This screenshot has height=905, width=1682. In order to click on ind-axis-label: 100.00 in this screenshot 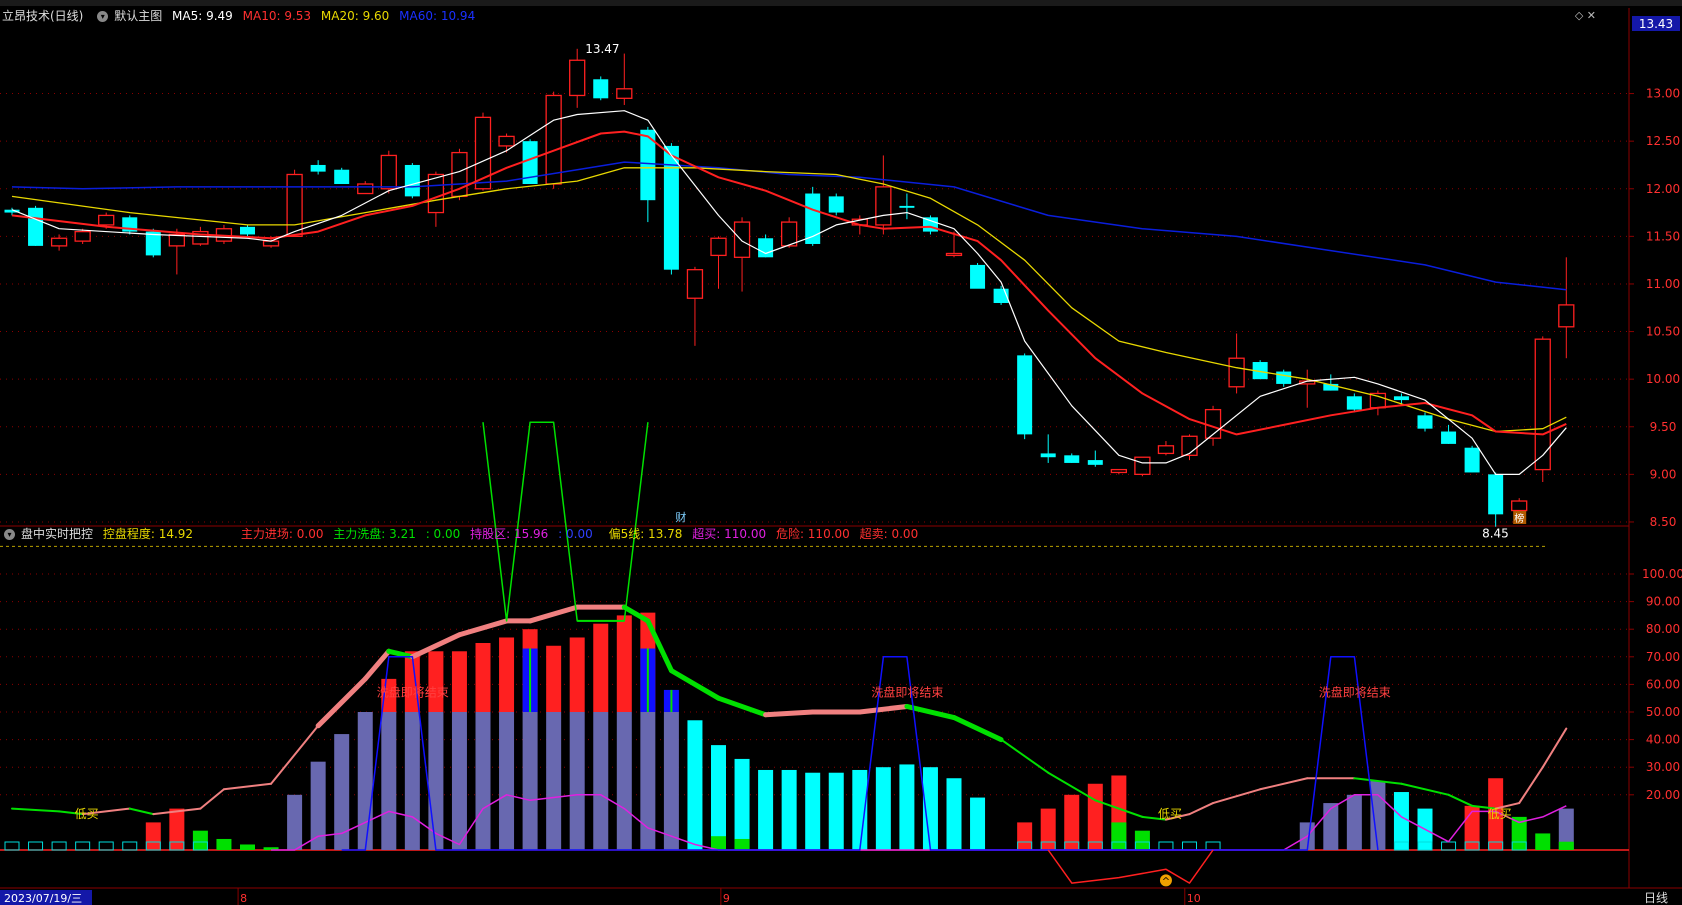, I will do `click(1662, 574)`.